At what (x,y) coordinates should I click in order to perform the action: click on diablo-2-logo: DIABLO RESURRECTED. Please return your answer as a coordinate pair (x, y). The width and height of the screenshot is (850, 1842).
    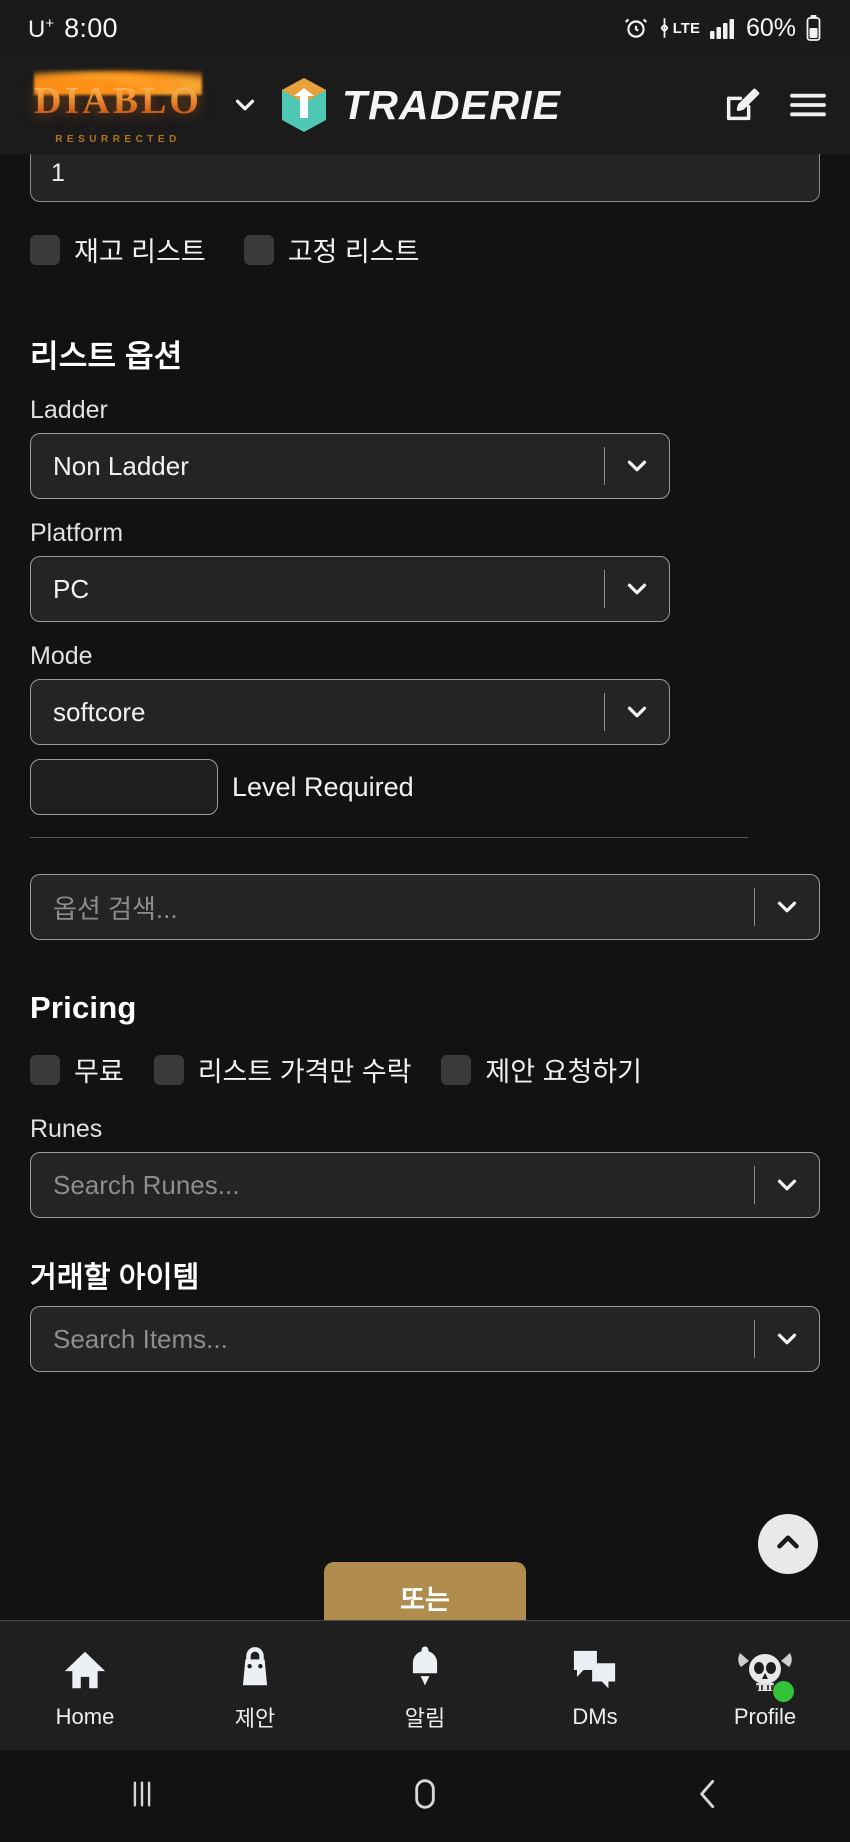
    Looking at the image, I should click on (118, 105).